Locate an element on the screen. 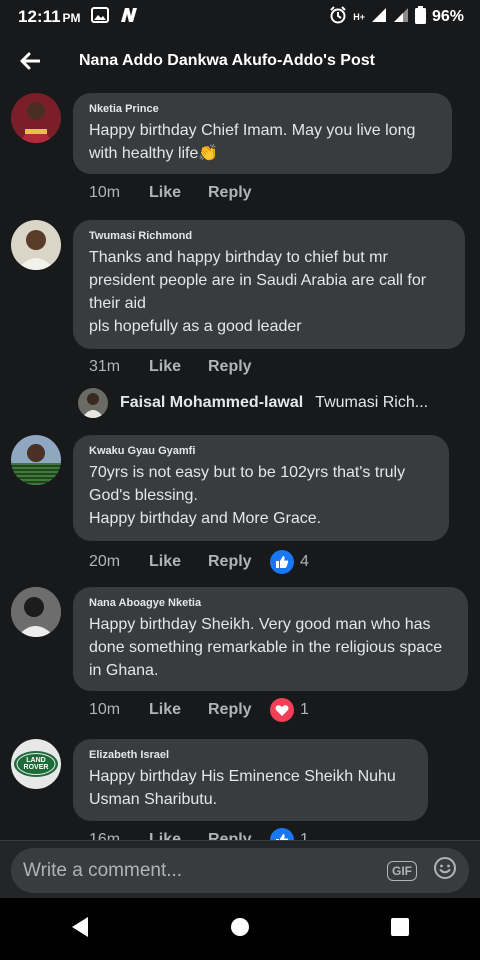  reply-author: Faisal Mohammed-lawal is located at coordinates (211, 403).